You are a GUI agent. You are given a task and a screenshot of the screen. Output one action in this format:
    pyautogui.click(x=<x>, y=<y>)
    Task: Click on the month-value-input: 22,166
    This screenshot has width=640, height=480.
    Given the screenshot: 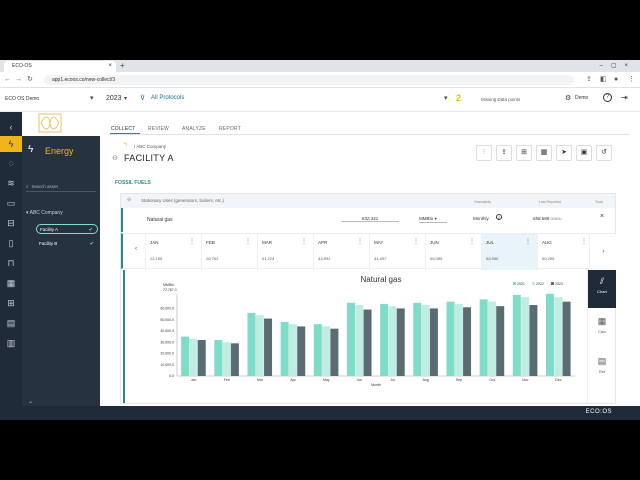 What is the action you would take?
    pyautogui.click(x=156, y=258)
    